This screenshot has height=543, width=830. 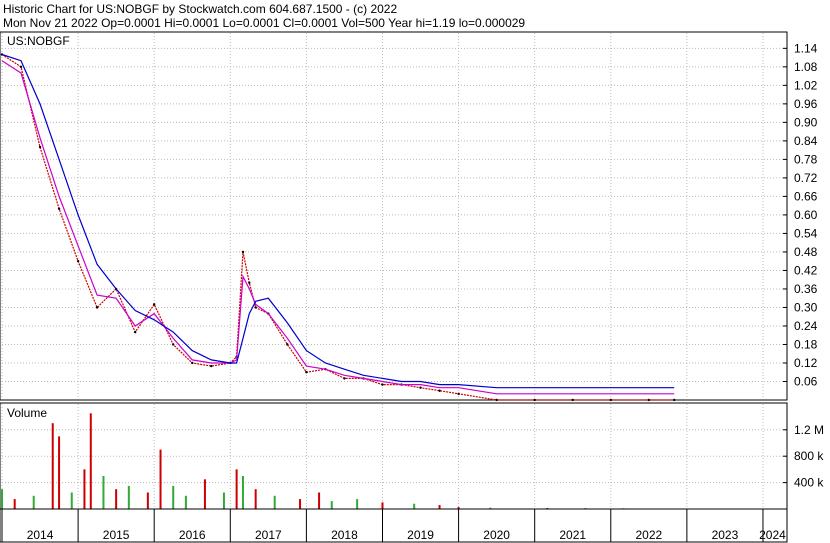 What do you see at coordinates (116, 535) in the screenshot?
I see `x-axis-tick-label: 2015` at bounding box center [116, 535].